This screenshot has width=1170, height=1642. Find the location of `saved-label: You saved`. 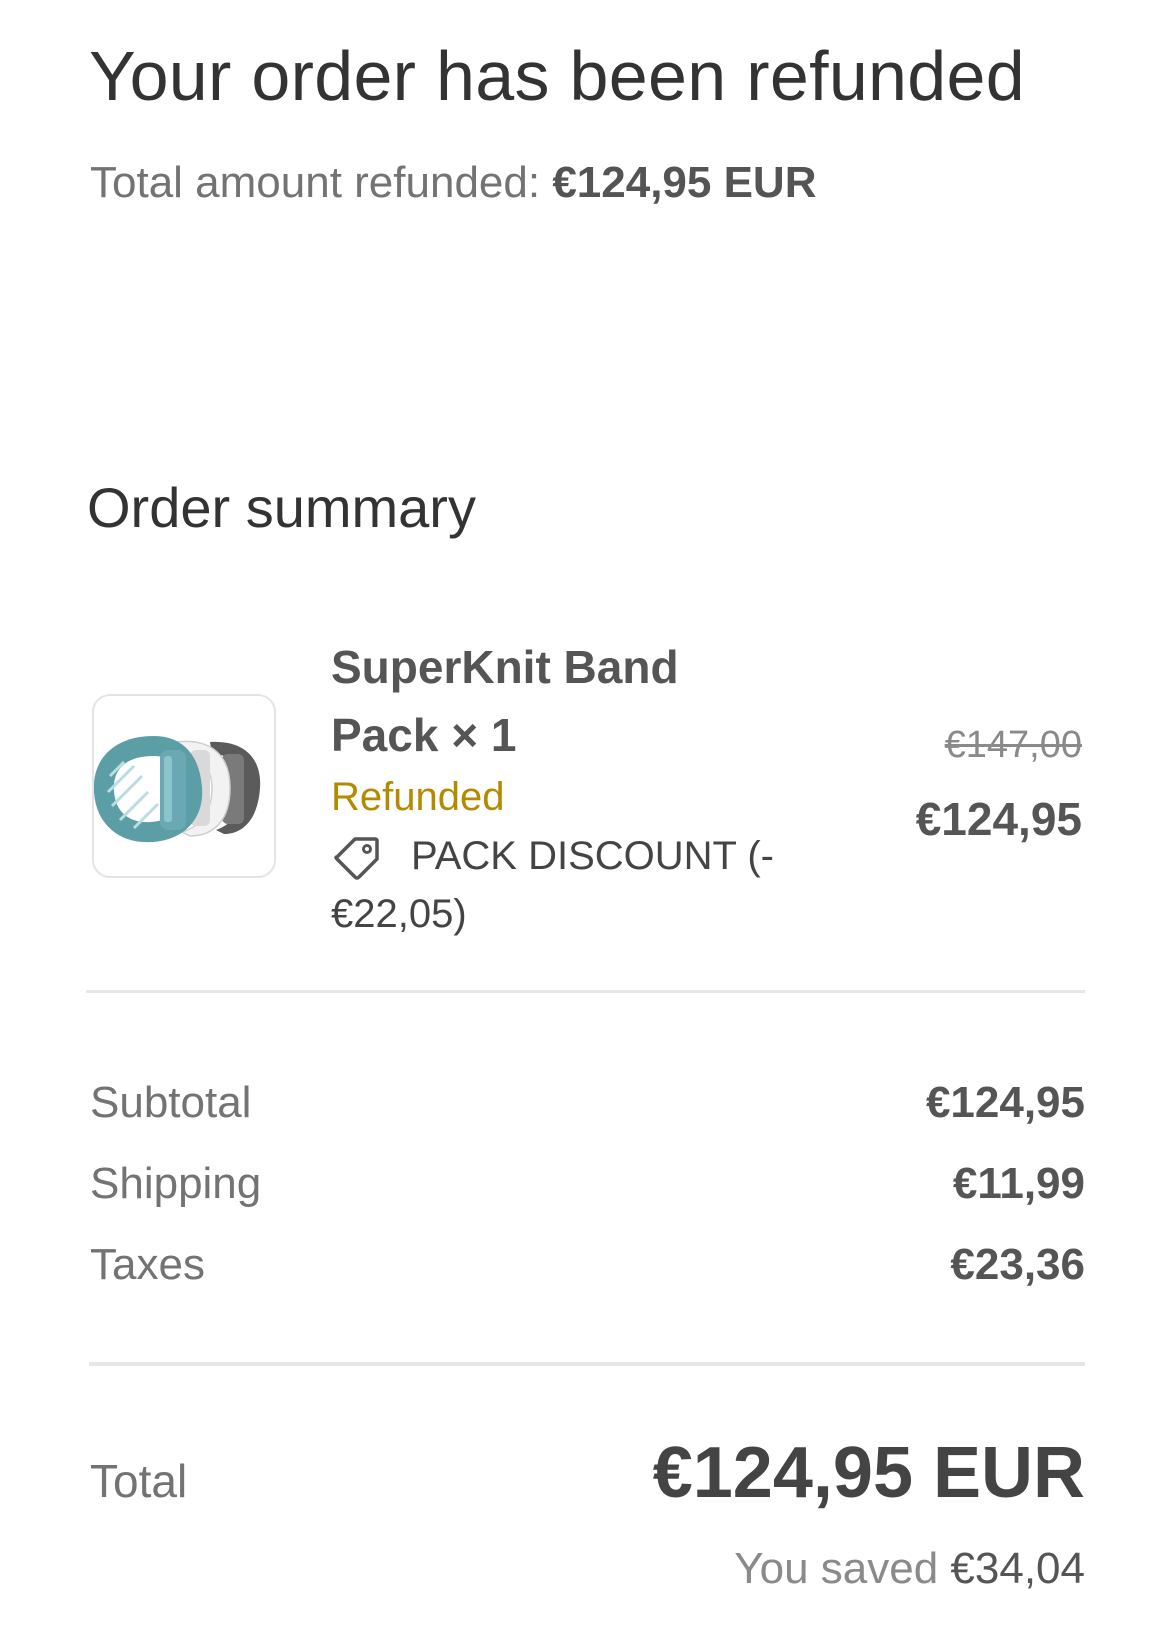

saved-label: You saved is located at coordinates (842, 1568).